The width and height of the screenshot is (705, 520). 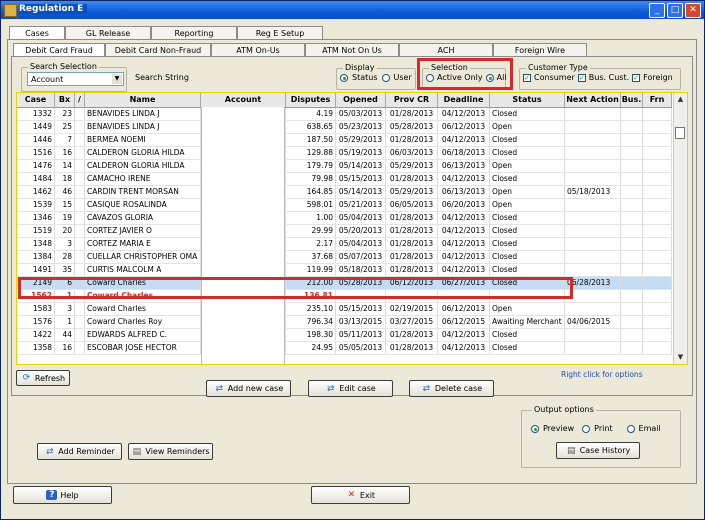 I want to click on output-email-radio, so click(x=630, y=428).